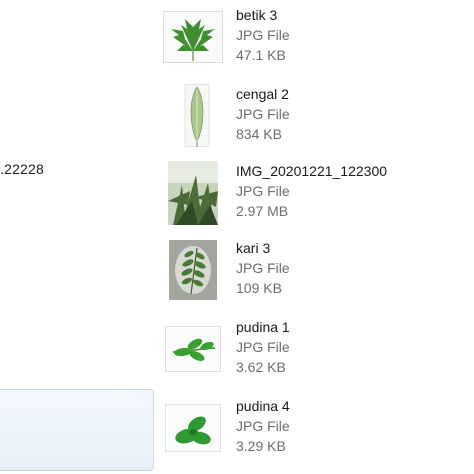 This screenshot has height=474, width=474. What do you see at coordinates (193, 270) in the screenshot?
I see `curry-leaf-thumbnail` at bounding box center [193, 270].